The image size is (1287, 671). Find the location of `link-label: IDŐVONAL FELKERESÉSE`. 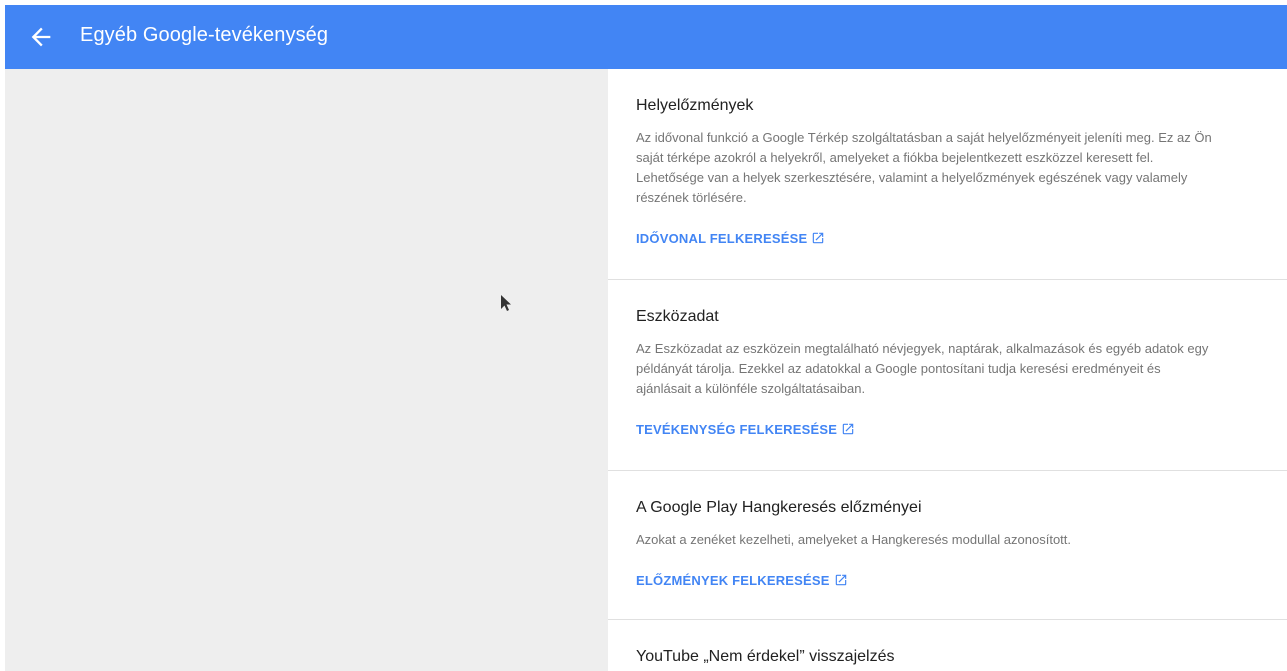

link-label: IDŐVONAL FELKERESÉSE is located at coordinates (722, 238).